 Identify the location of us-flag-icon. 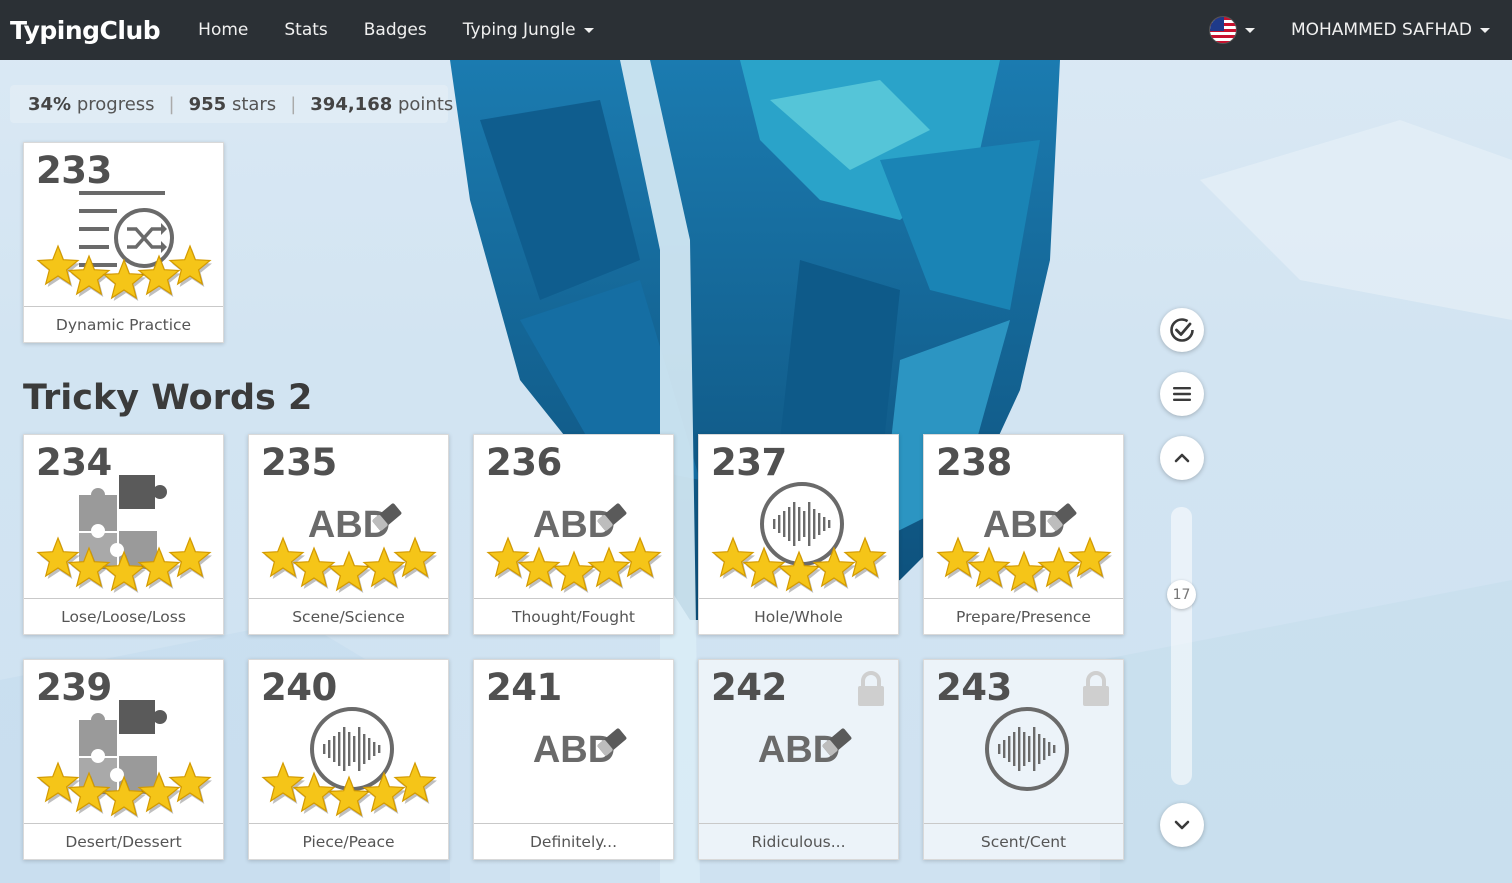
(1222, 30).